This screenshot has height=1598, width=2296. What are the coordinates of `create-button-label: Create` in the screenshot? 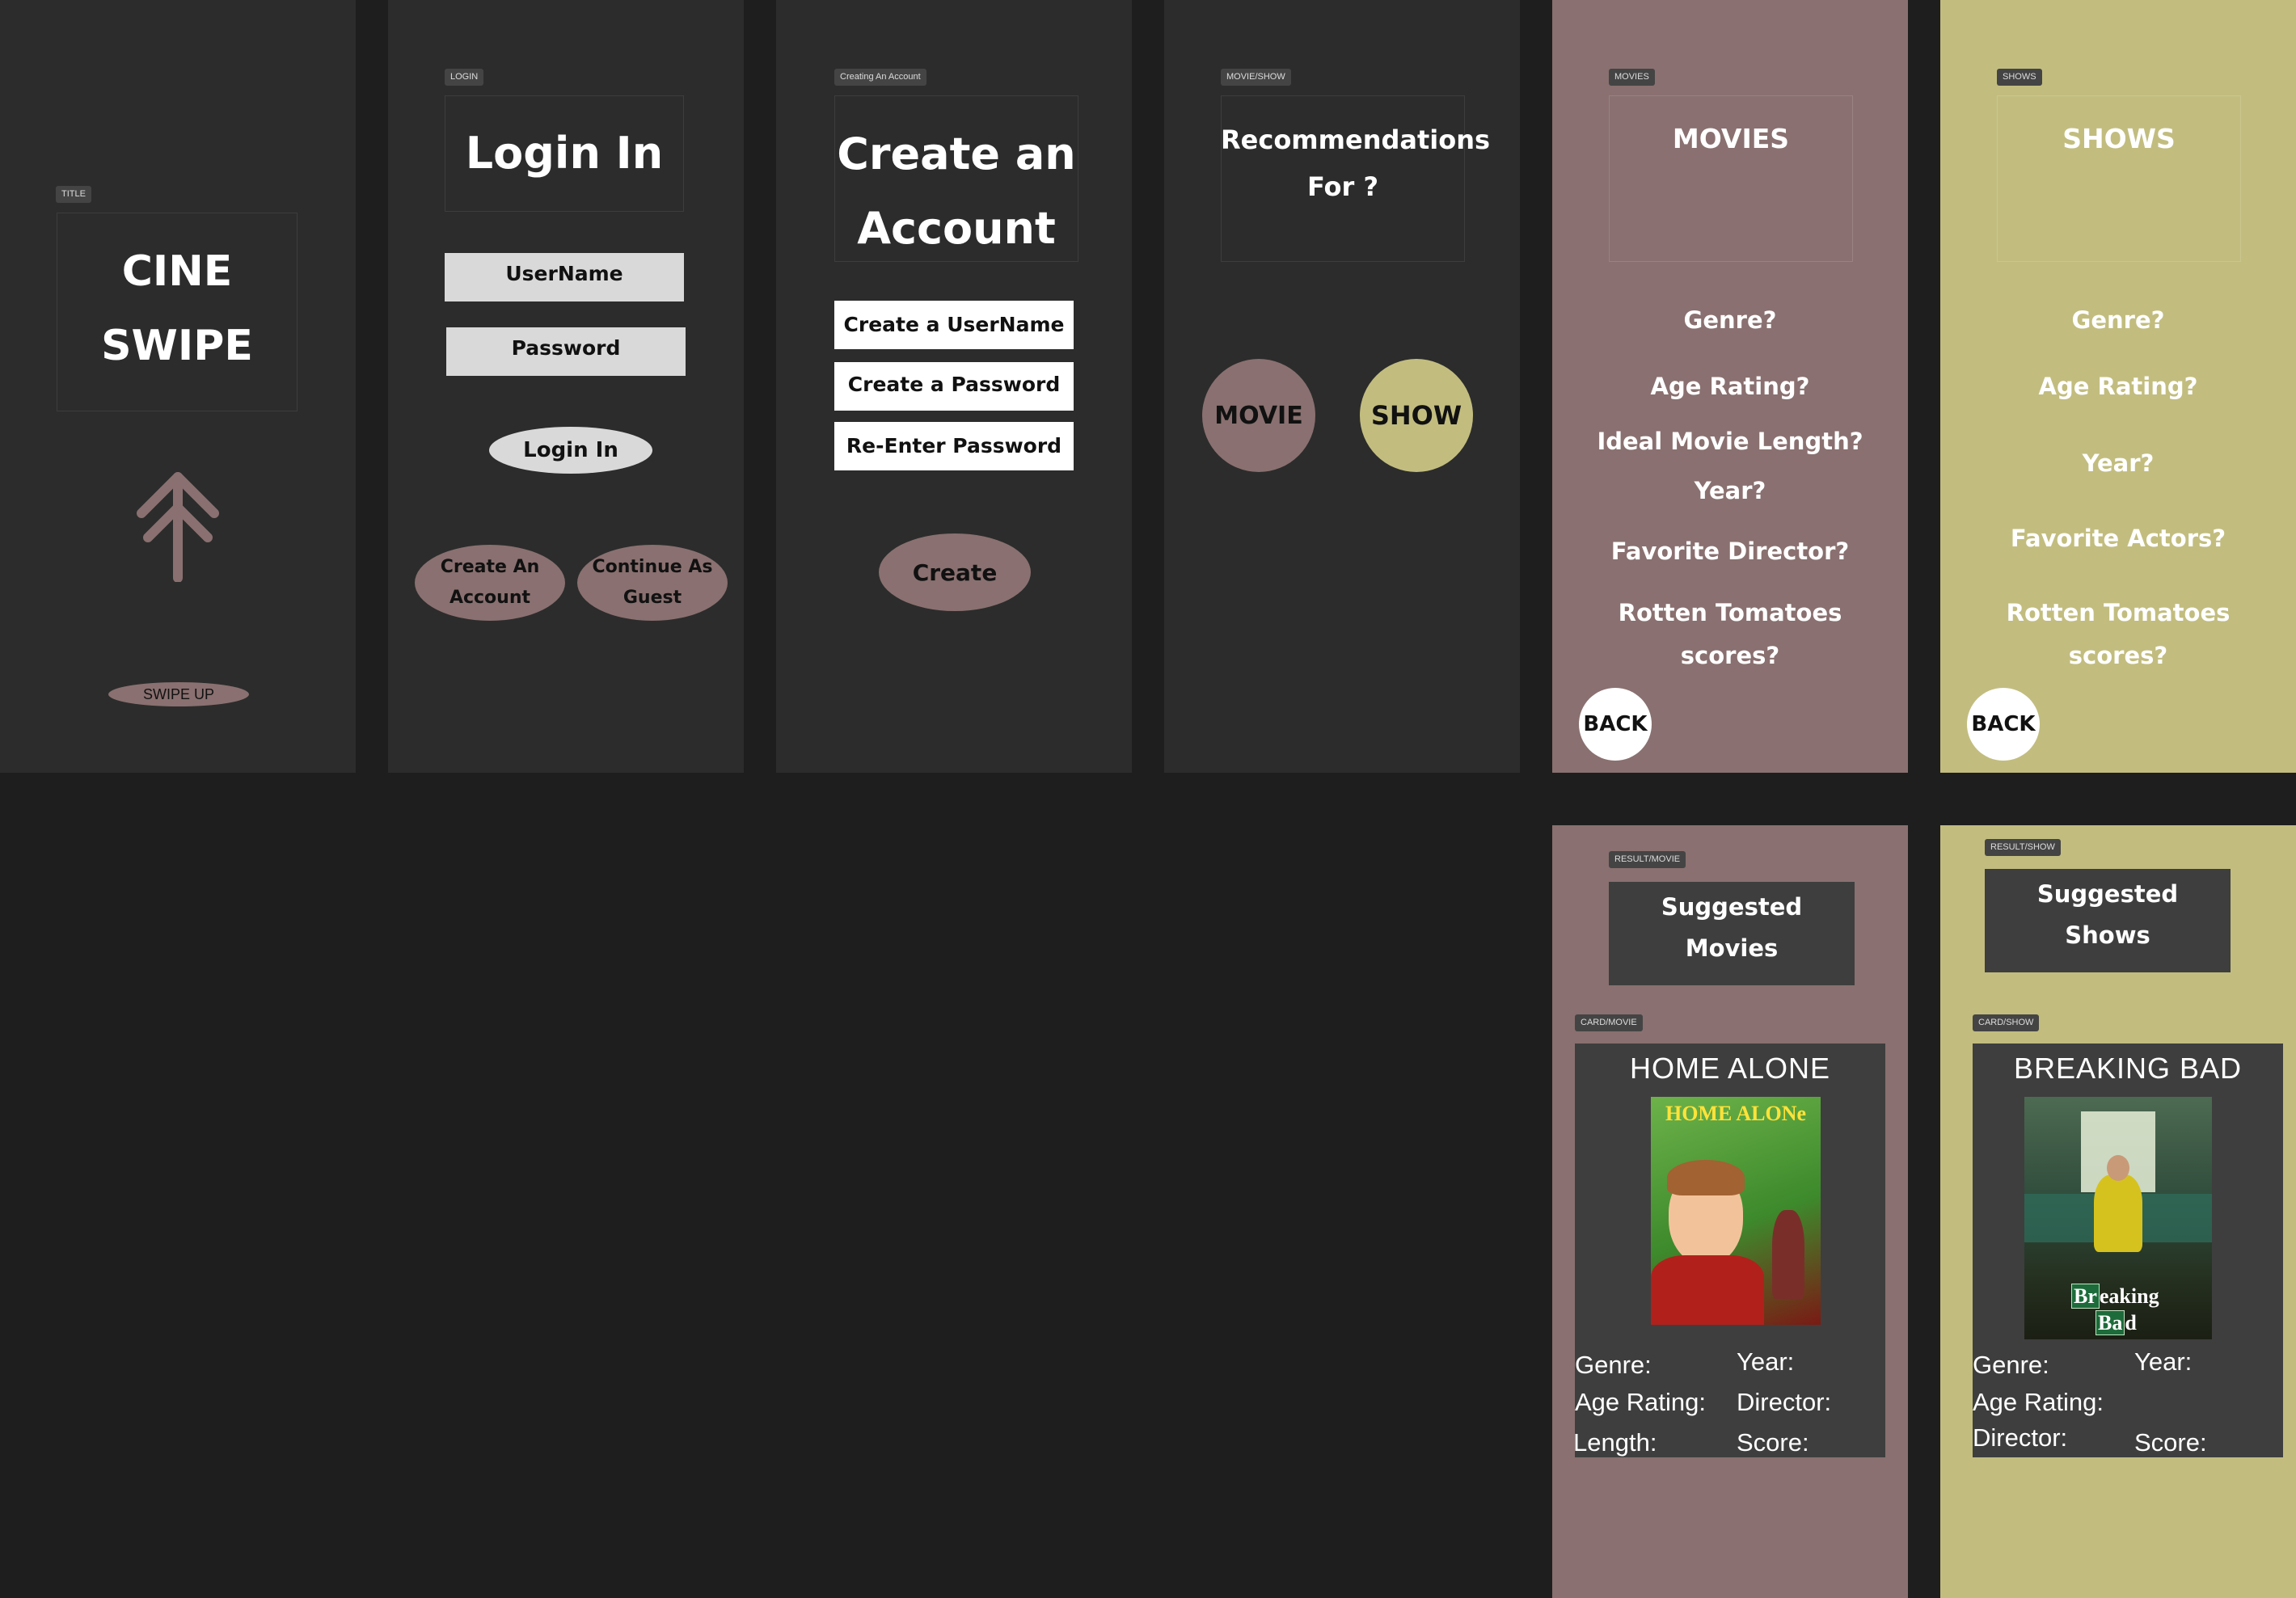 It's located at (955, 572).